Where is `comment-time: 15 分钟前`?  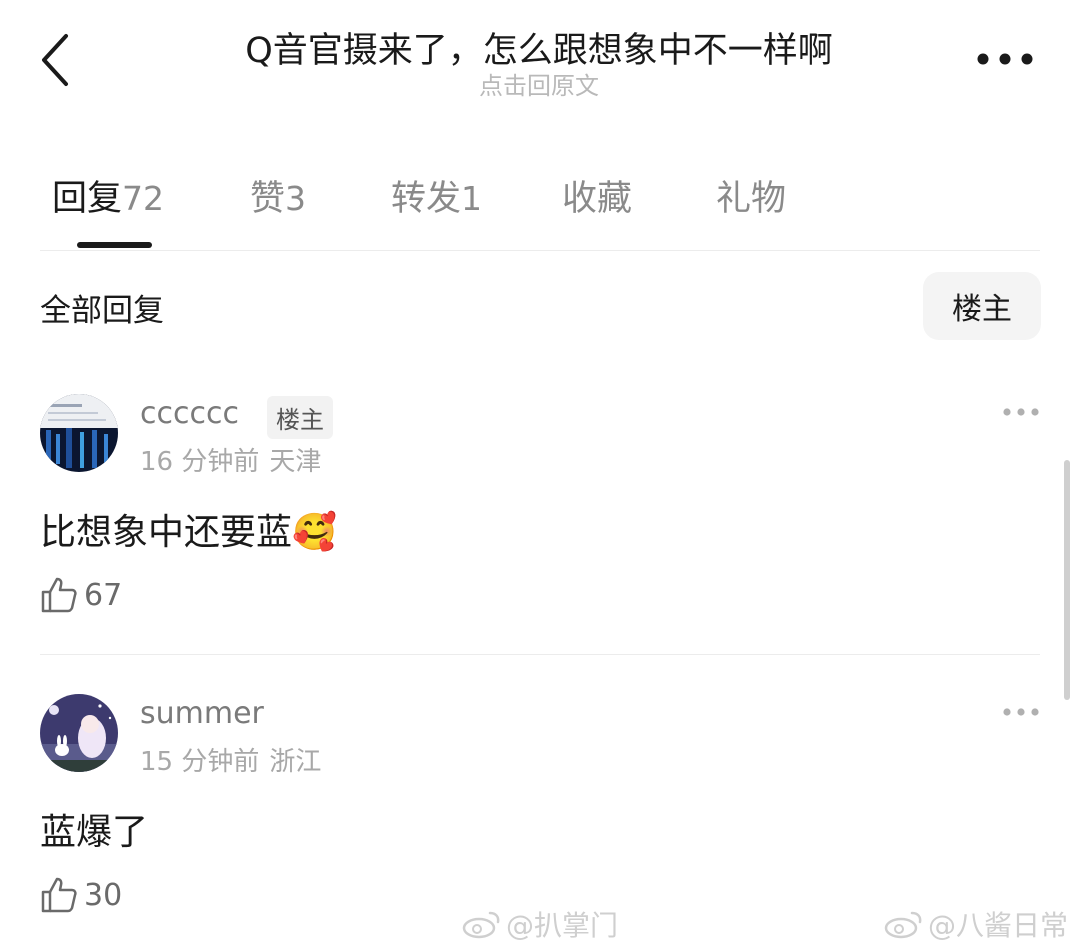
comment-time: 15 分钟前 is located at coordinates (200, 762).